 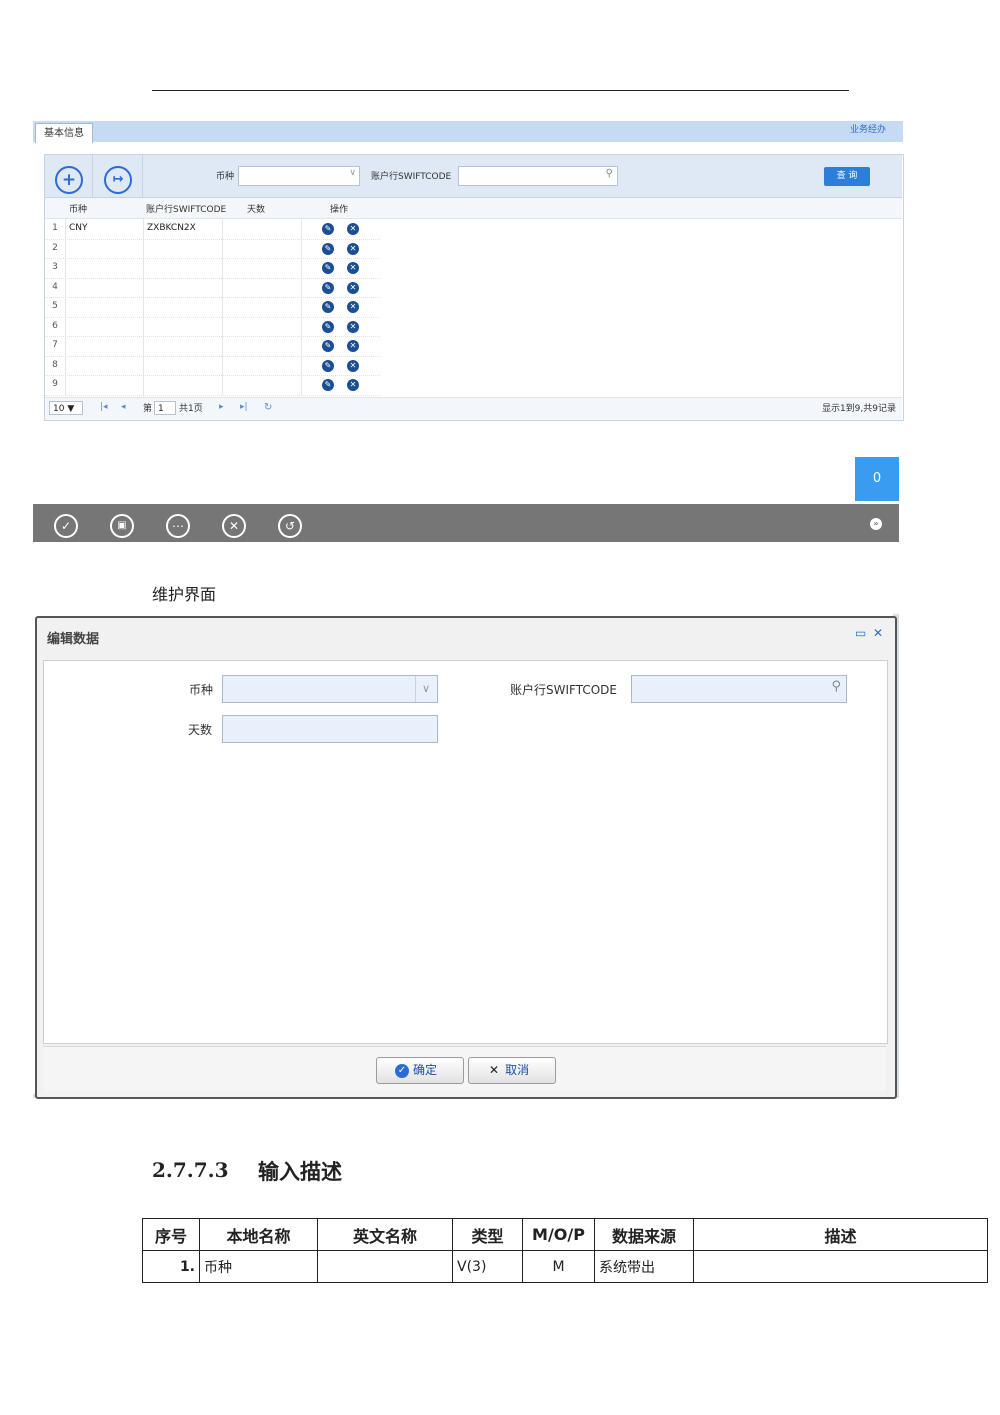 What do you see at coordinates (186, 208) in the screenshot?
I see `col-swift: 账户行SWIFTCODE` at bounding box center [186, 208].